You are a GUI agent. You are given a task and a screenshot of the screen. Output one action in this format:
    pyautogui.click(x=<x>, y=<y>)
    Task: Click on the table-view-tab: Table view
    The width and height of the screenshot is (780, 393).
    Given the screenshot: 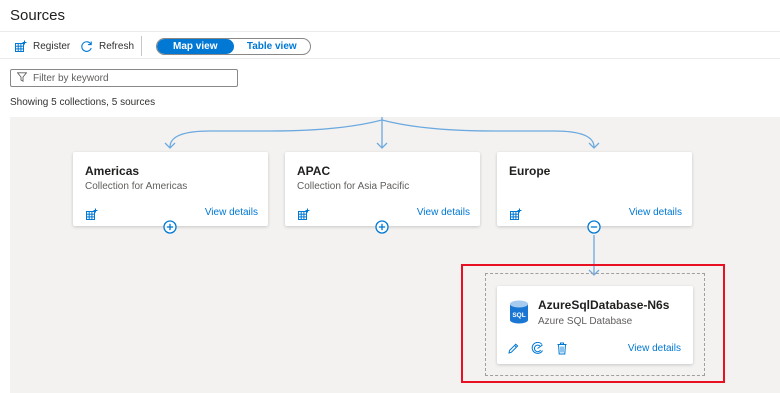 What is the action you would take?
    pyautogui.click(x=272, y=46)
    